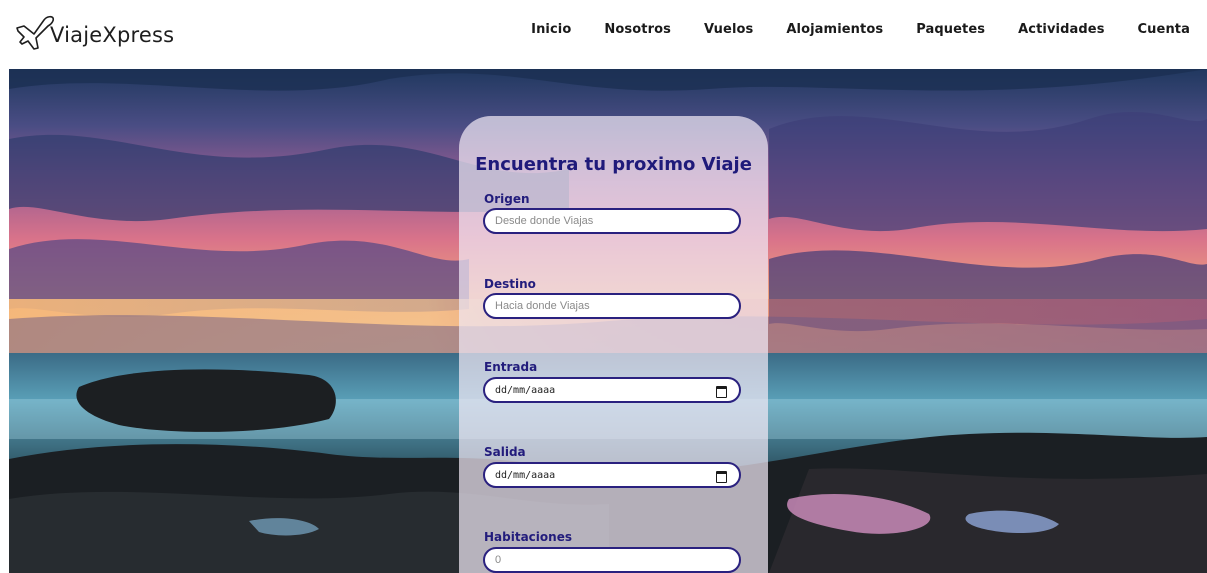 This screenshot has width=1207, height=573. What do you see at coordinates (525, 390) in the screenshot?
I see `entrada-value: dd/mm/aaaa` at bounding box center [525, 390].